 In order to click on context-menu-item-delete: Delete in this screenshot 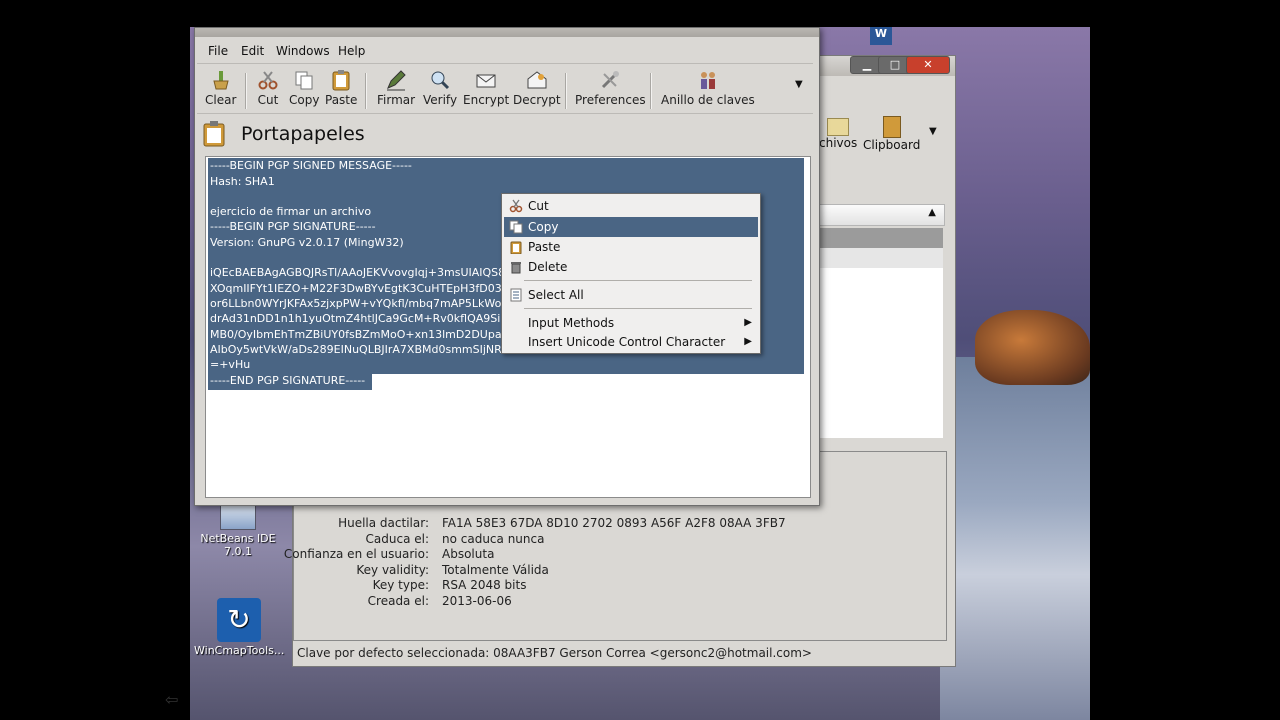, I will do `click(631, 267)`.